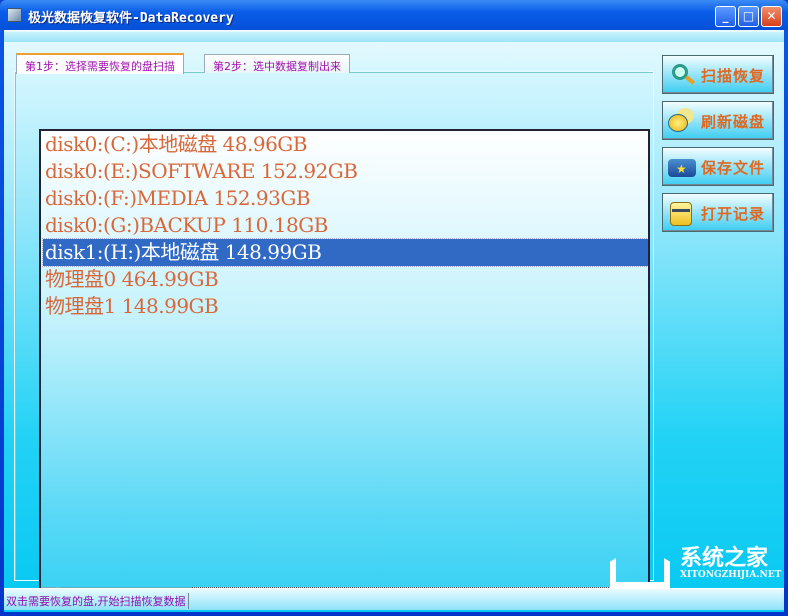 The image size is (788, 616). What do you see at coordinates (731, 575) in the screenshot?
I see `watermark-url: XITONGZHIJIA.NET` at bounding box center [731, 575].